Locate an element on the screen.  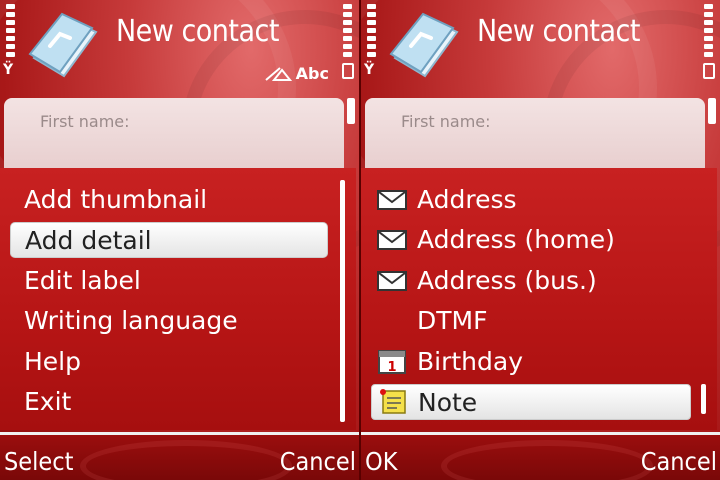
menu-item-label: Address is located at coordinates (467, 199).